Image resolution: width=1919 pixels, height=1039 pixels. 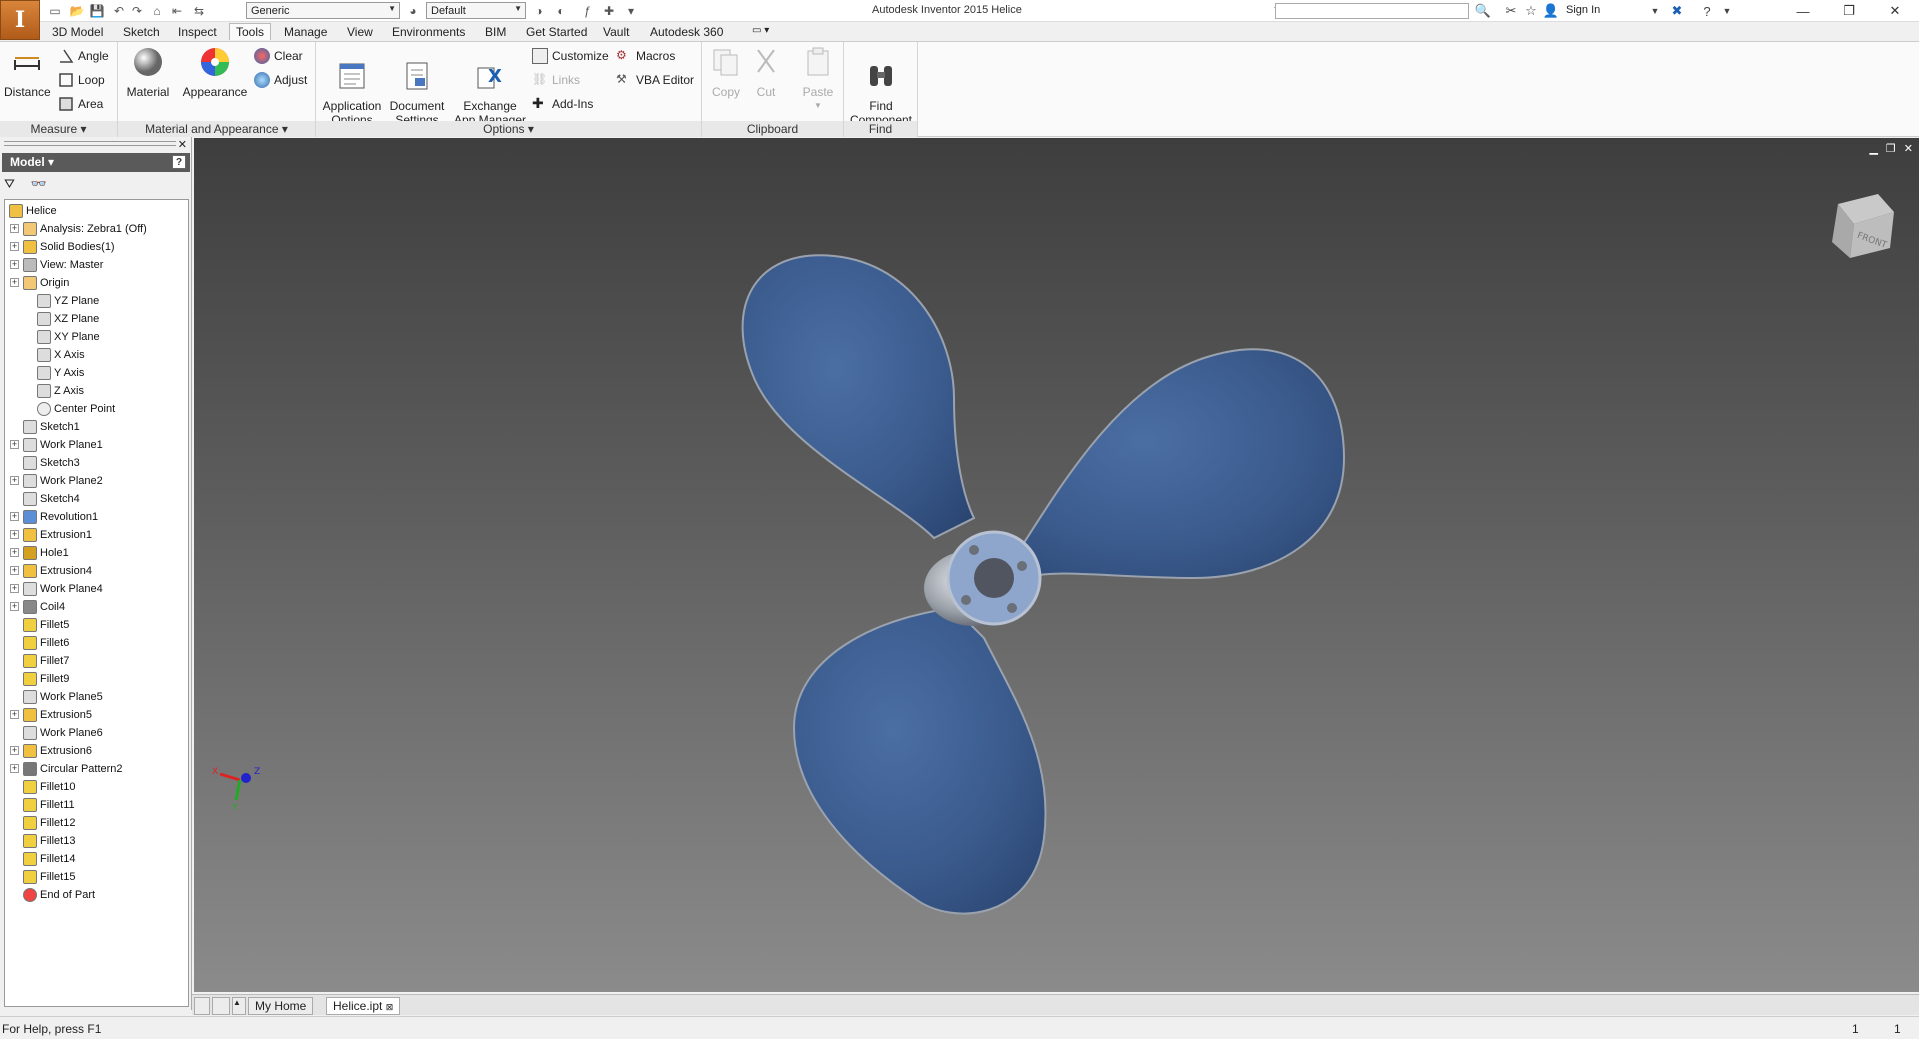 What do you see at coordinates (250, 31) in the screenshot?
I see `tab-tools: Tools` at bounding box center [250, 31].